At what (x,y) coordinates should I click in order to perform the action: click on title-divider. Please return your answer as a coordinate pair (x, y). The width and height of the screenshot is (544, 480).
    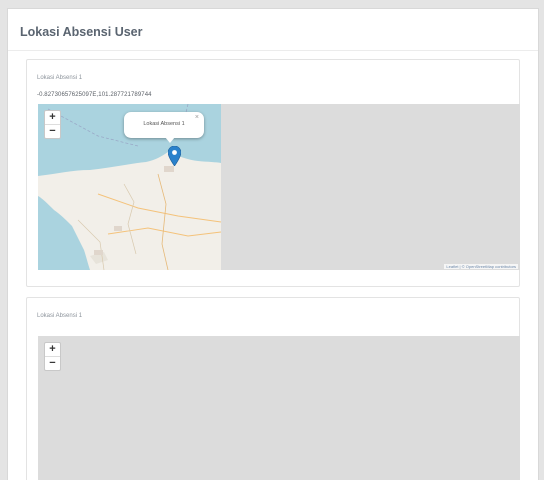
    Looking at the image, I should click on (273, 50).